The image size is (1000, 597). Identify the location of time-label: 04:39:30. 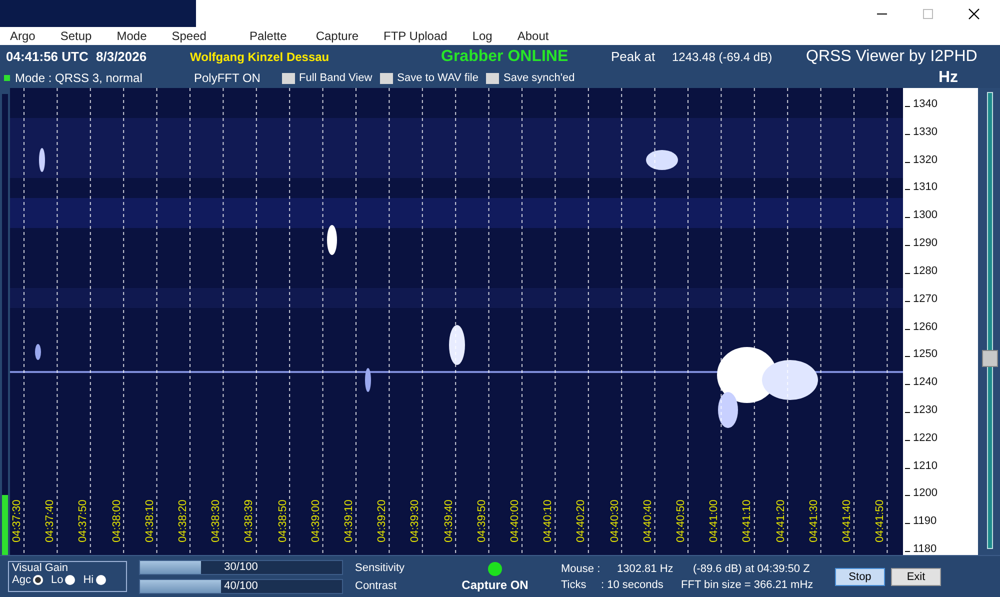
(415, 521).